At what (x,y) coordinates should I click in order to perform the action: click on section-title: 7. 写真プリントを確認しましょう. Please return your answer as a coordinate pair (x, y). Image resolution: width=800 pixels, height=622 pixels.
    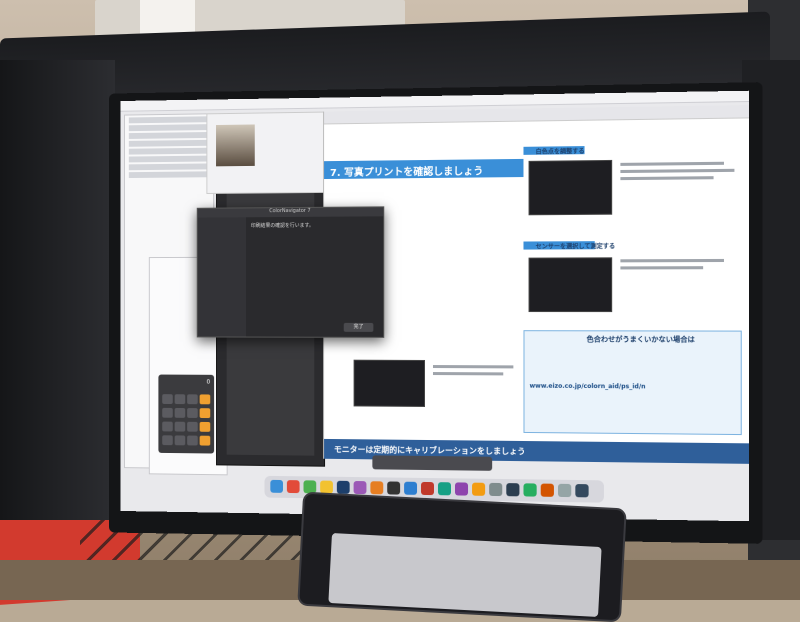
    Looking at the image, I should click on (406, 172).